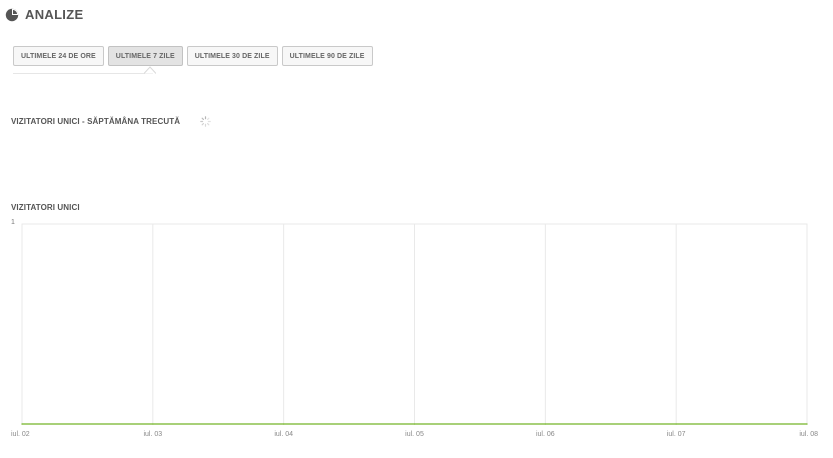  I want to click on page-title: ANALIZE, so click(54, 14).